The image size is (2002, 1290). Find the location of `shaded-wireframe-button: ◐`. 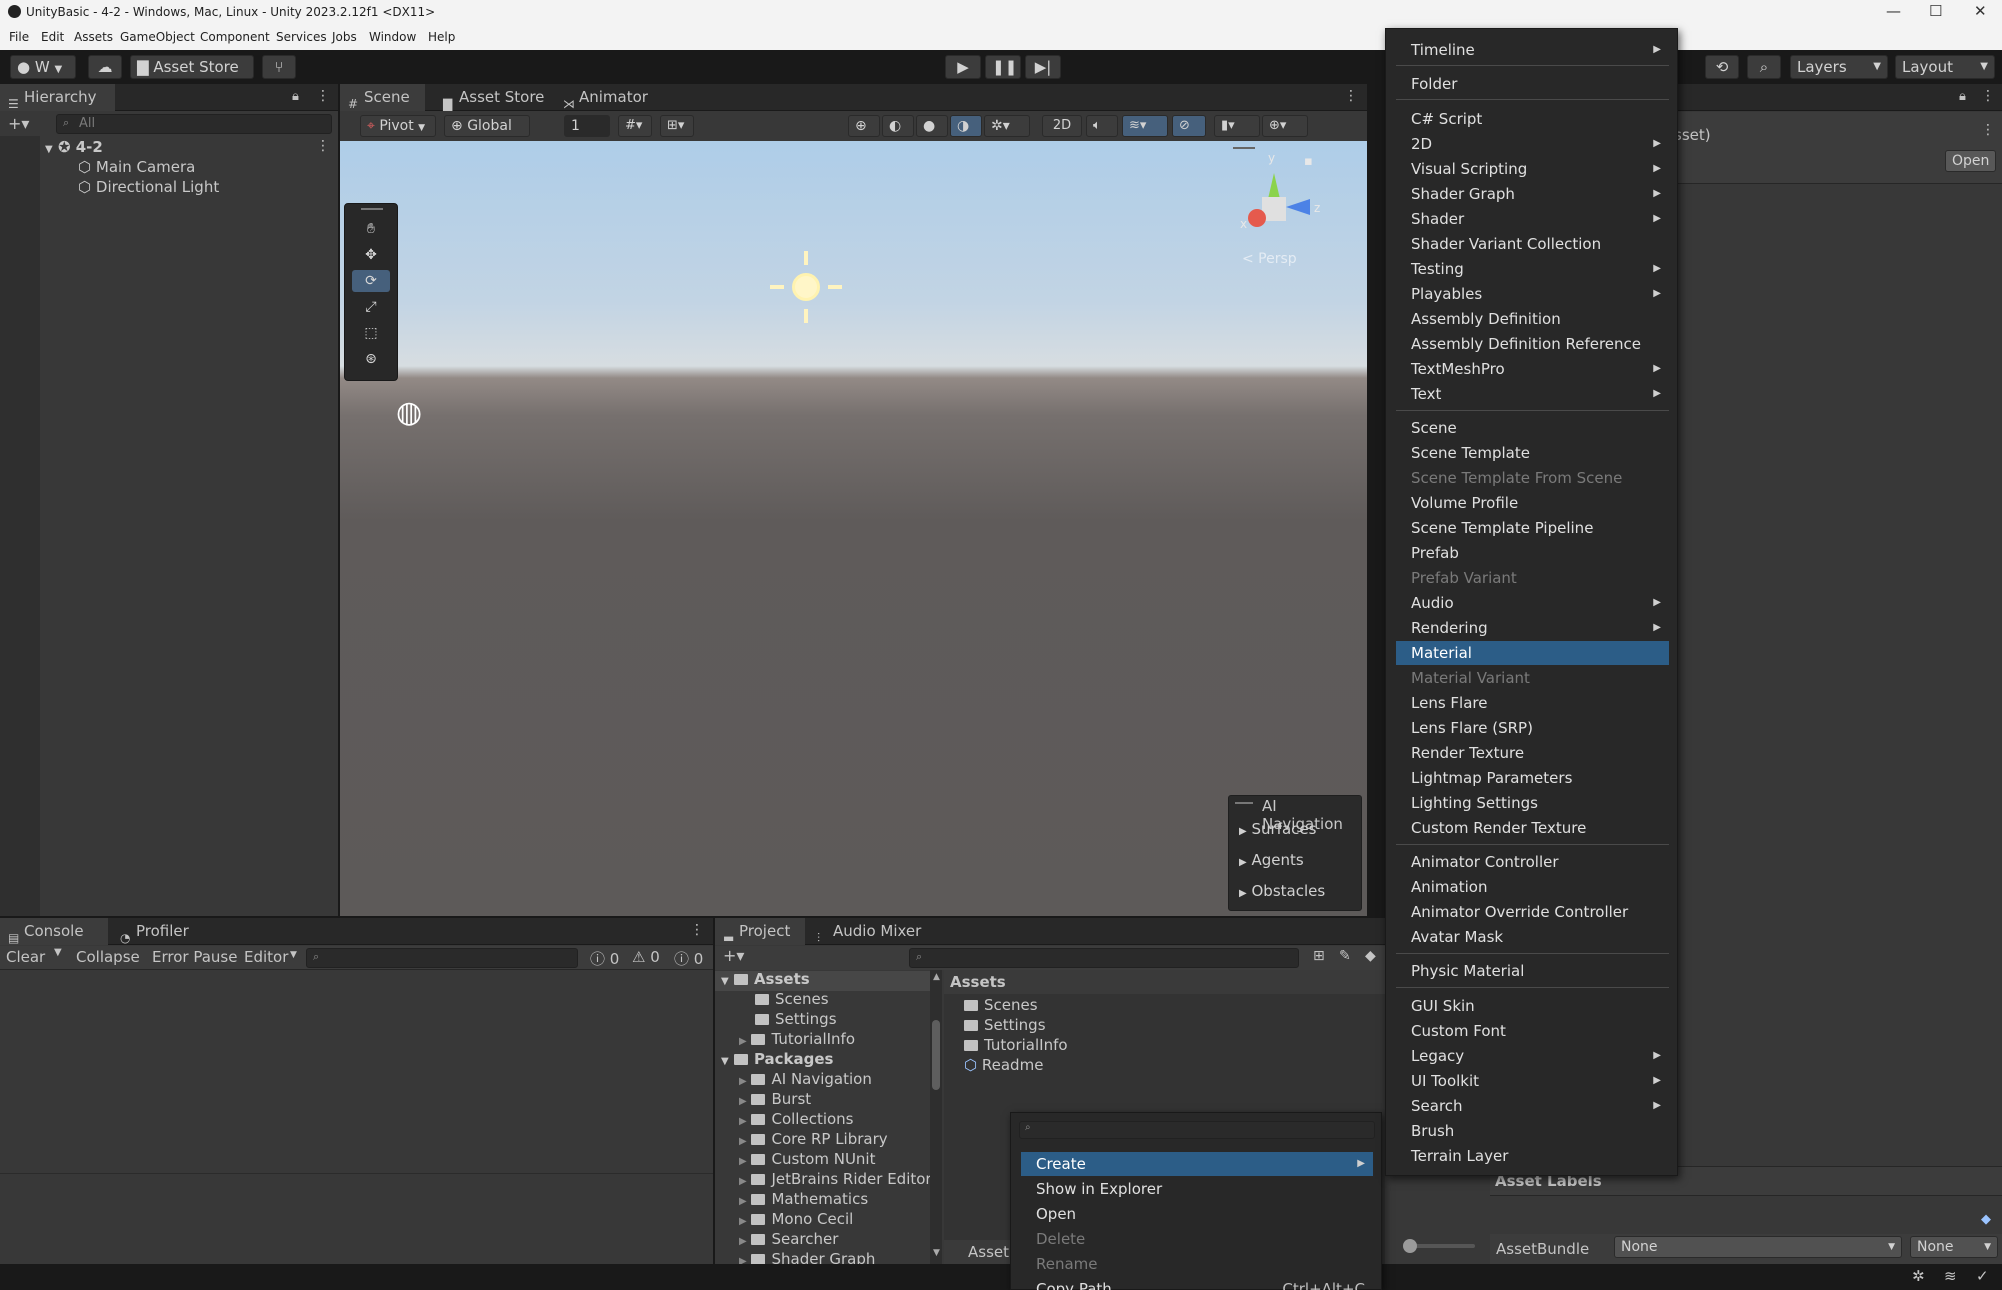

shaded-wireframe-button: ◐ is located at coordinates (898, 126).